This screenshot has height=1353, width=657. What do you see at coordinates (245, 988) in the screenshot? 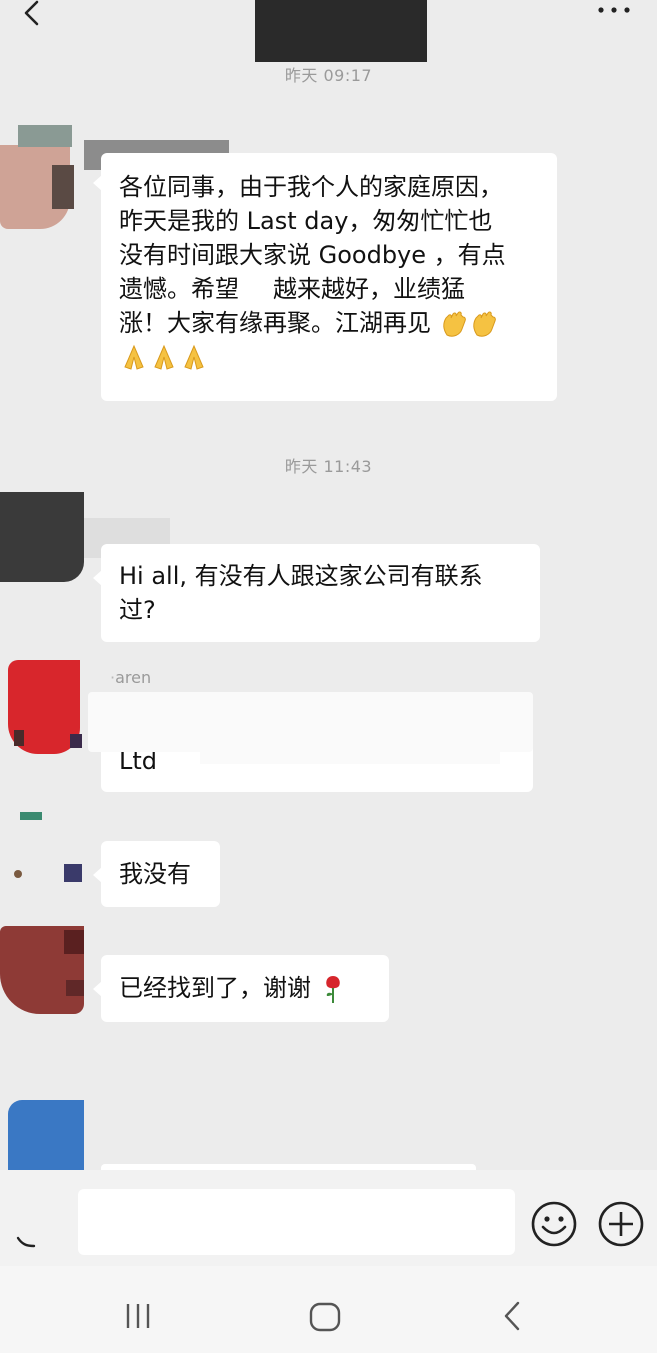
I see `message-line: 已经找到了，谢谢` at bounding box center [245, 988].